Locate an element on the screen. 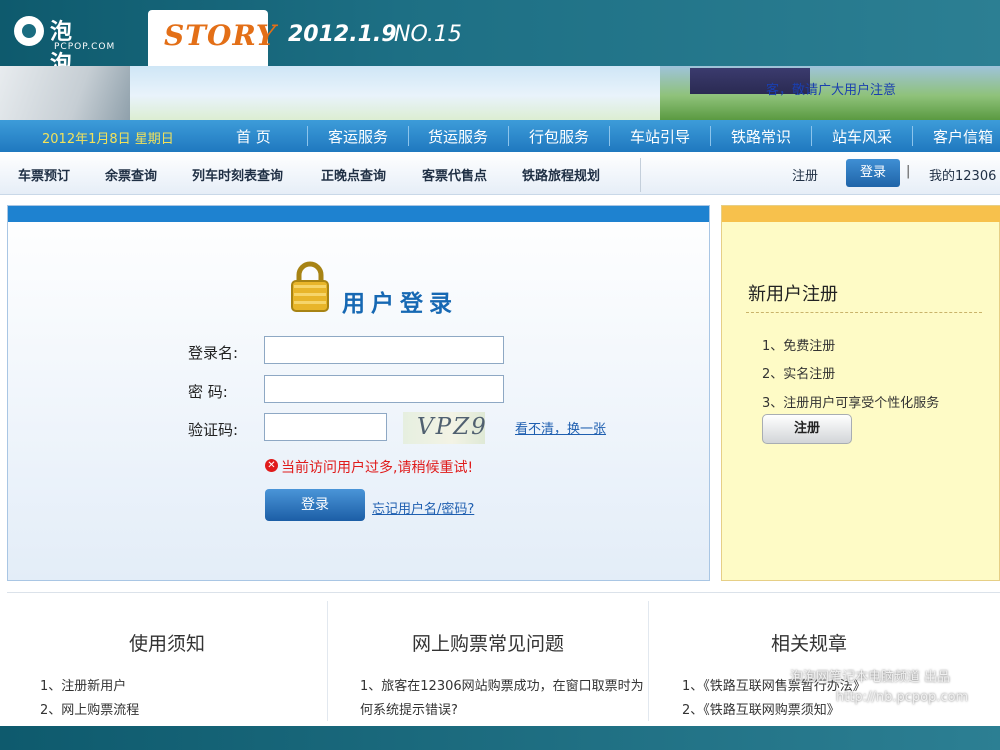 The width and height of the screenshot is (1000, 750). register-divider is located at coordinates (864, 312).